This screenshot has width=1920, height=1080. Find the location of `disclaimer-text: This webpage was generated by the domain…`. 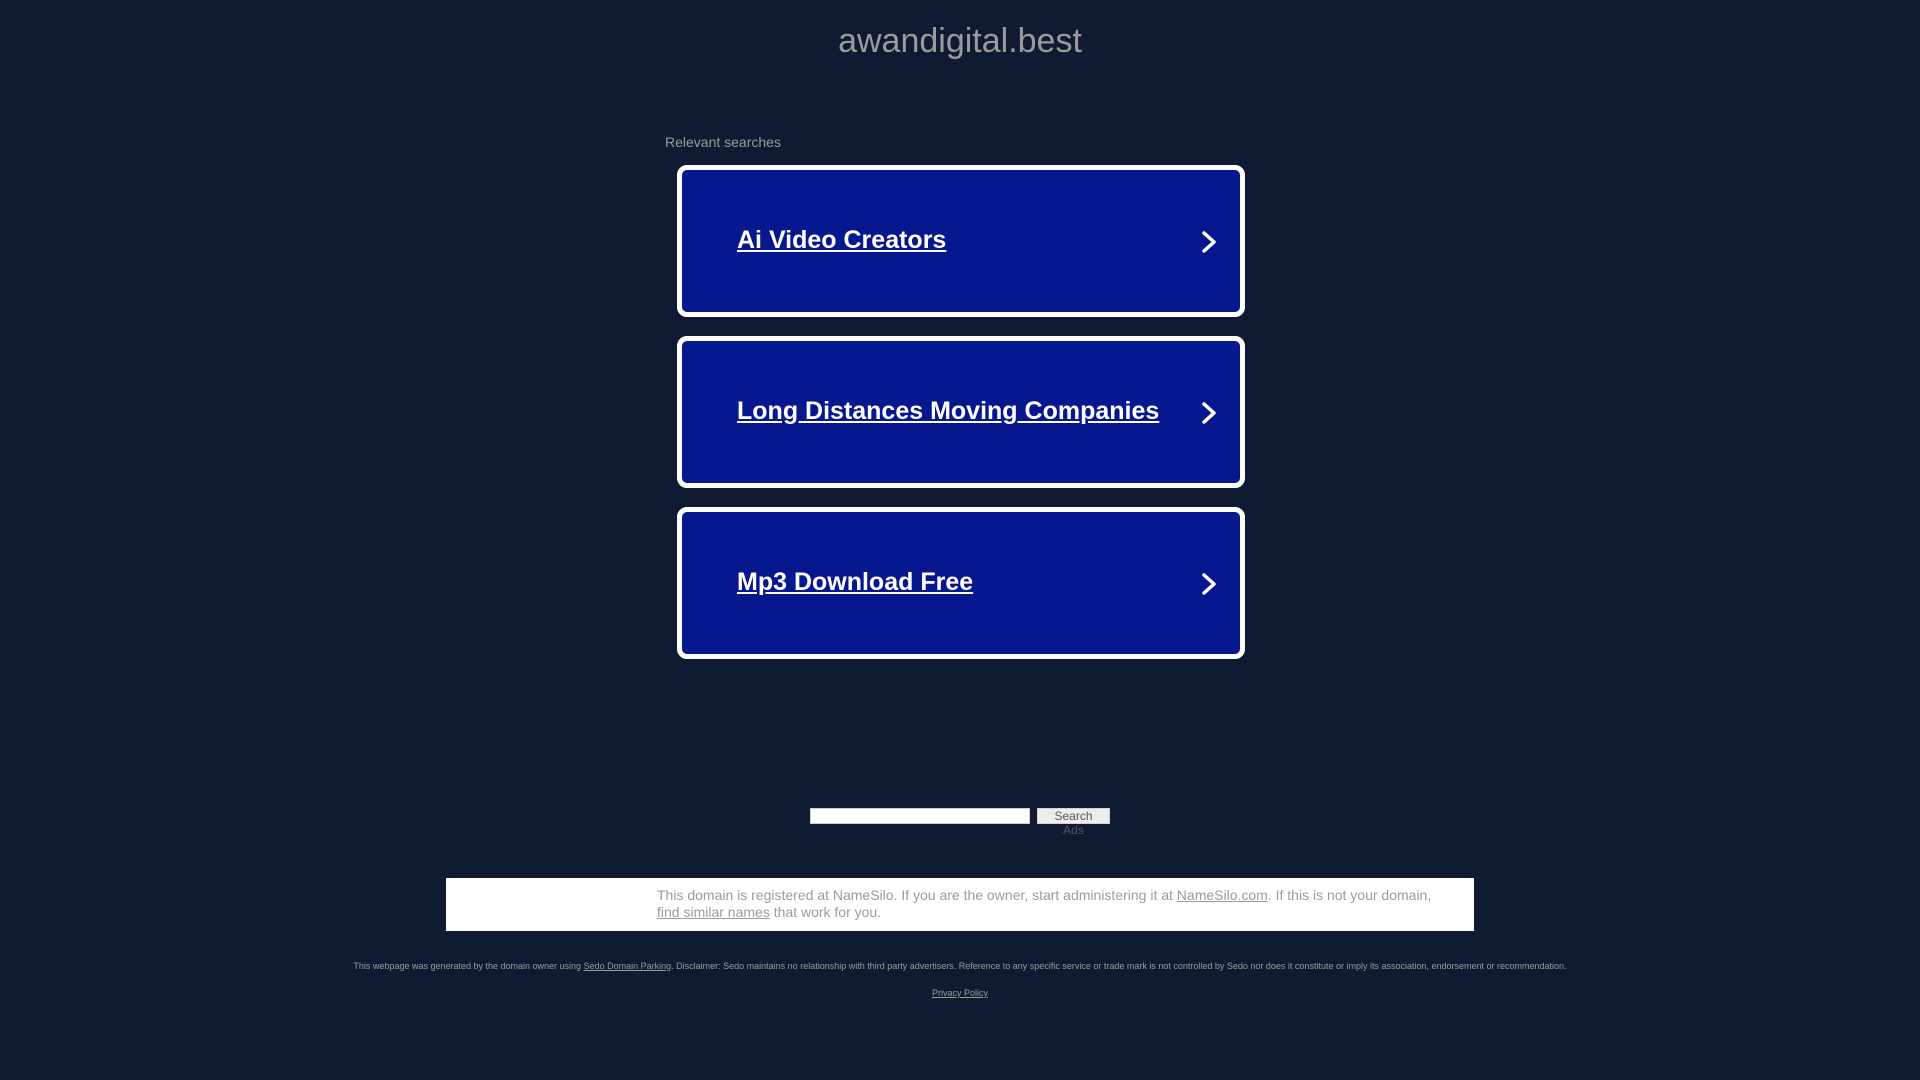

disclaimer-text: This webpage was generated by the domain… is located at coordinates (960, 966).